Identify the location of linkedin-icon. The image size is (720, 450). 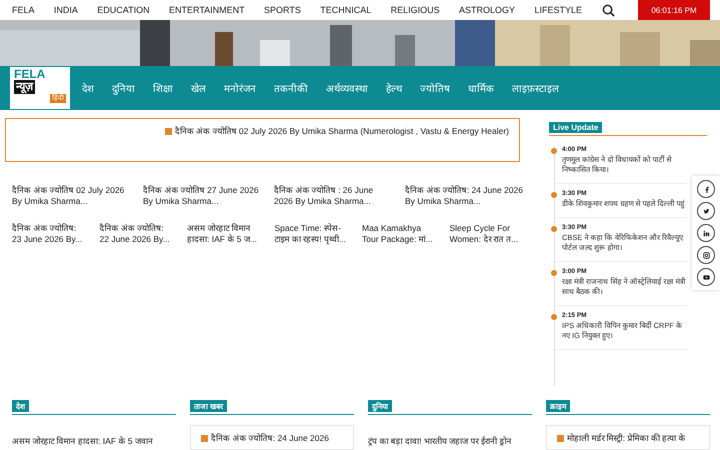
(706, 233).